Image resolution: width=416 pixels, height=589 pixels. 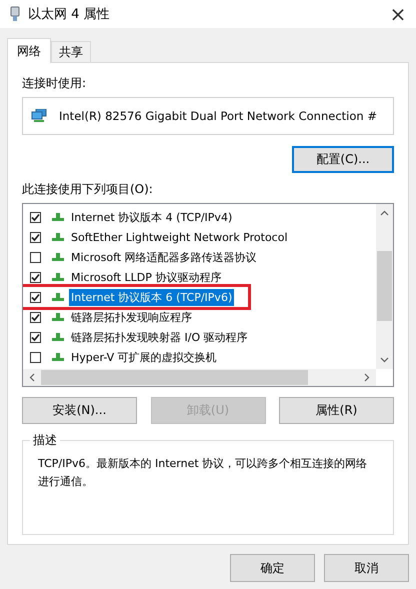 What do you see at coordinates (71, 51) in the screenshot?
I see `tab: 共享` at bounding box center [71, 51].